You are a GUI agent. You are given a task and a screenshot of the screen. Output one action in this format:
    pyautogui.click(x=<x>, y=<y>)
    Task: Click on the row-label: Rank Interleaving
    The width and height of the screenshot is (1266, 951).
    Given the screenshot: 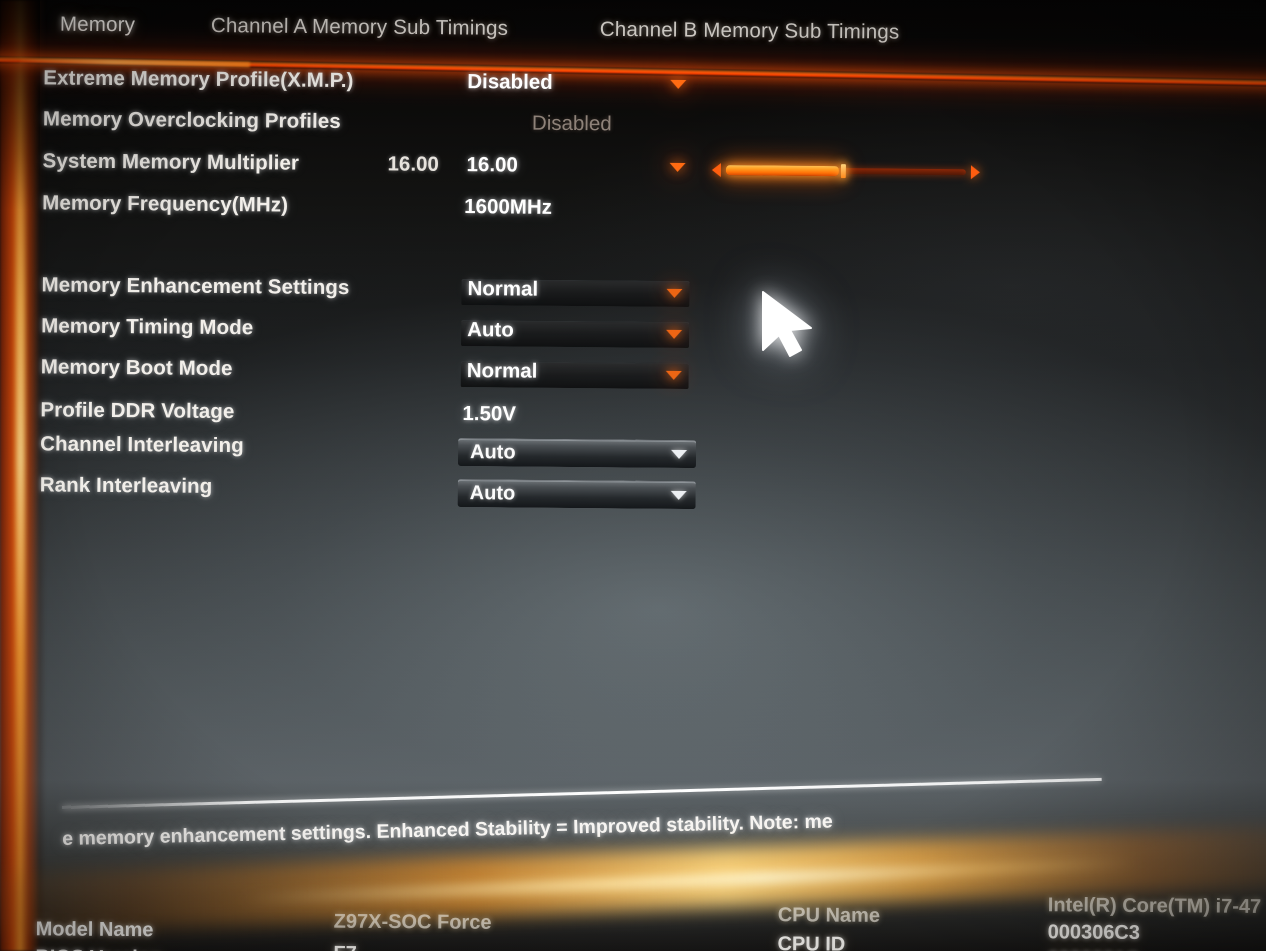 What is the action you would take?
    pyautogui.click(x=126, y=485)
    